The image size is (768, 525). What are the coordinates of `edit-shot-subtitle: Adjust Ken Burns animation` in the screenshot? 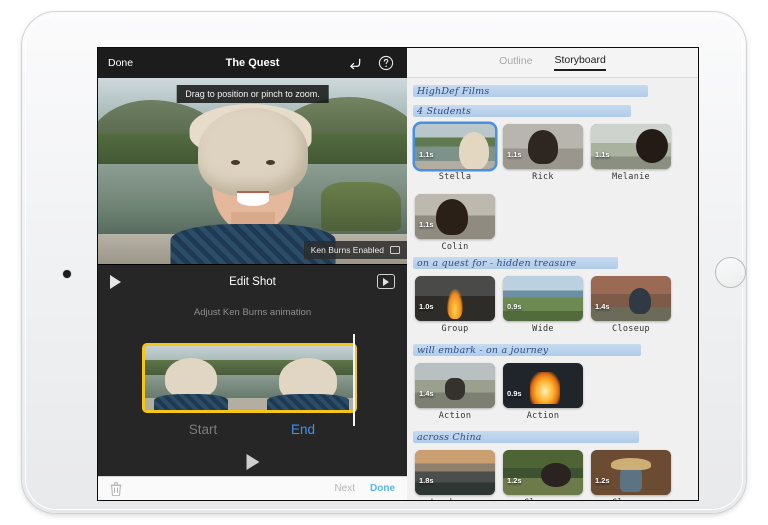 It's located at (252, 312).